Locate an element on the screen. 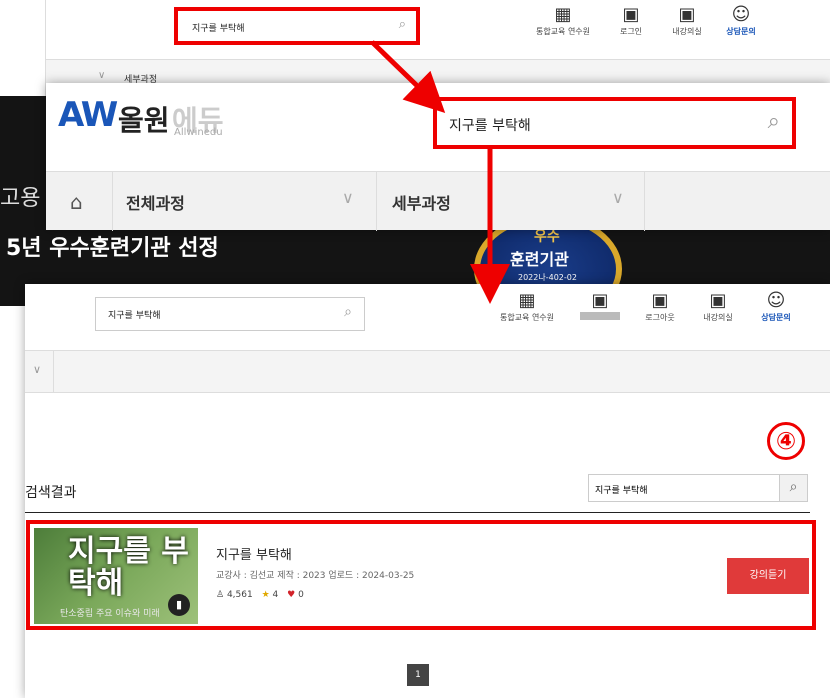  course-thumbnail: 지구를 부탁해 탄소중립 주요 이슈와 미래 ▮ is located at coordinates (116, 576).